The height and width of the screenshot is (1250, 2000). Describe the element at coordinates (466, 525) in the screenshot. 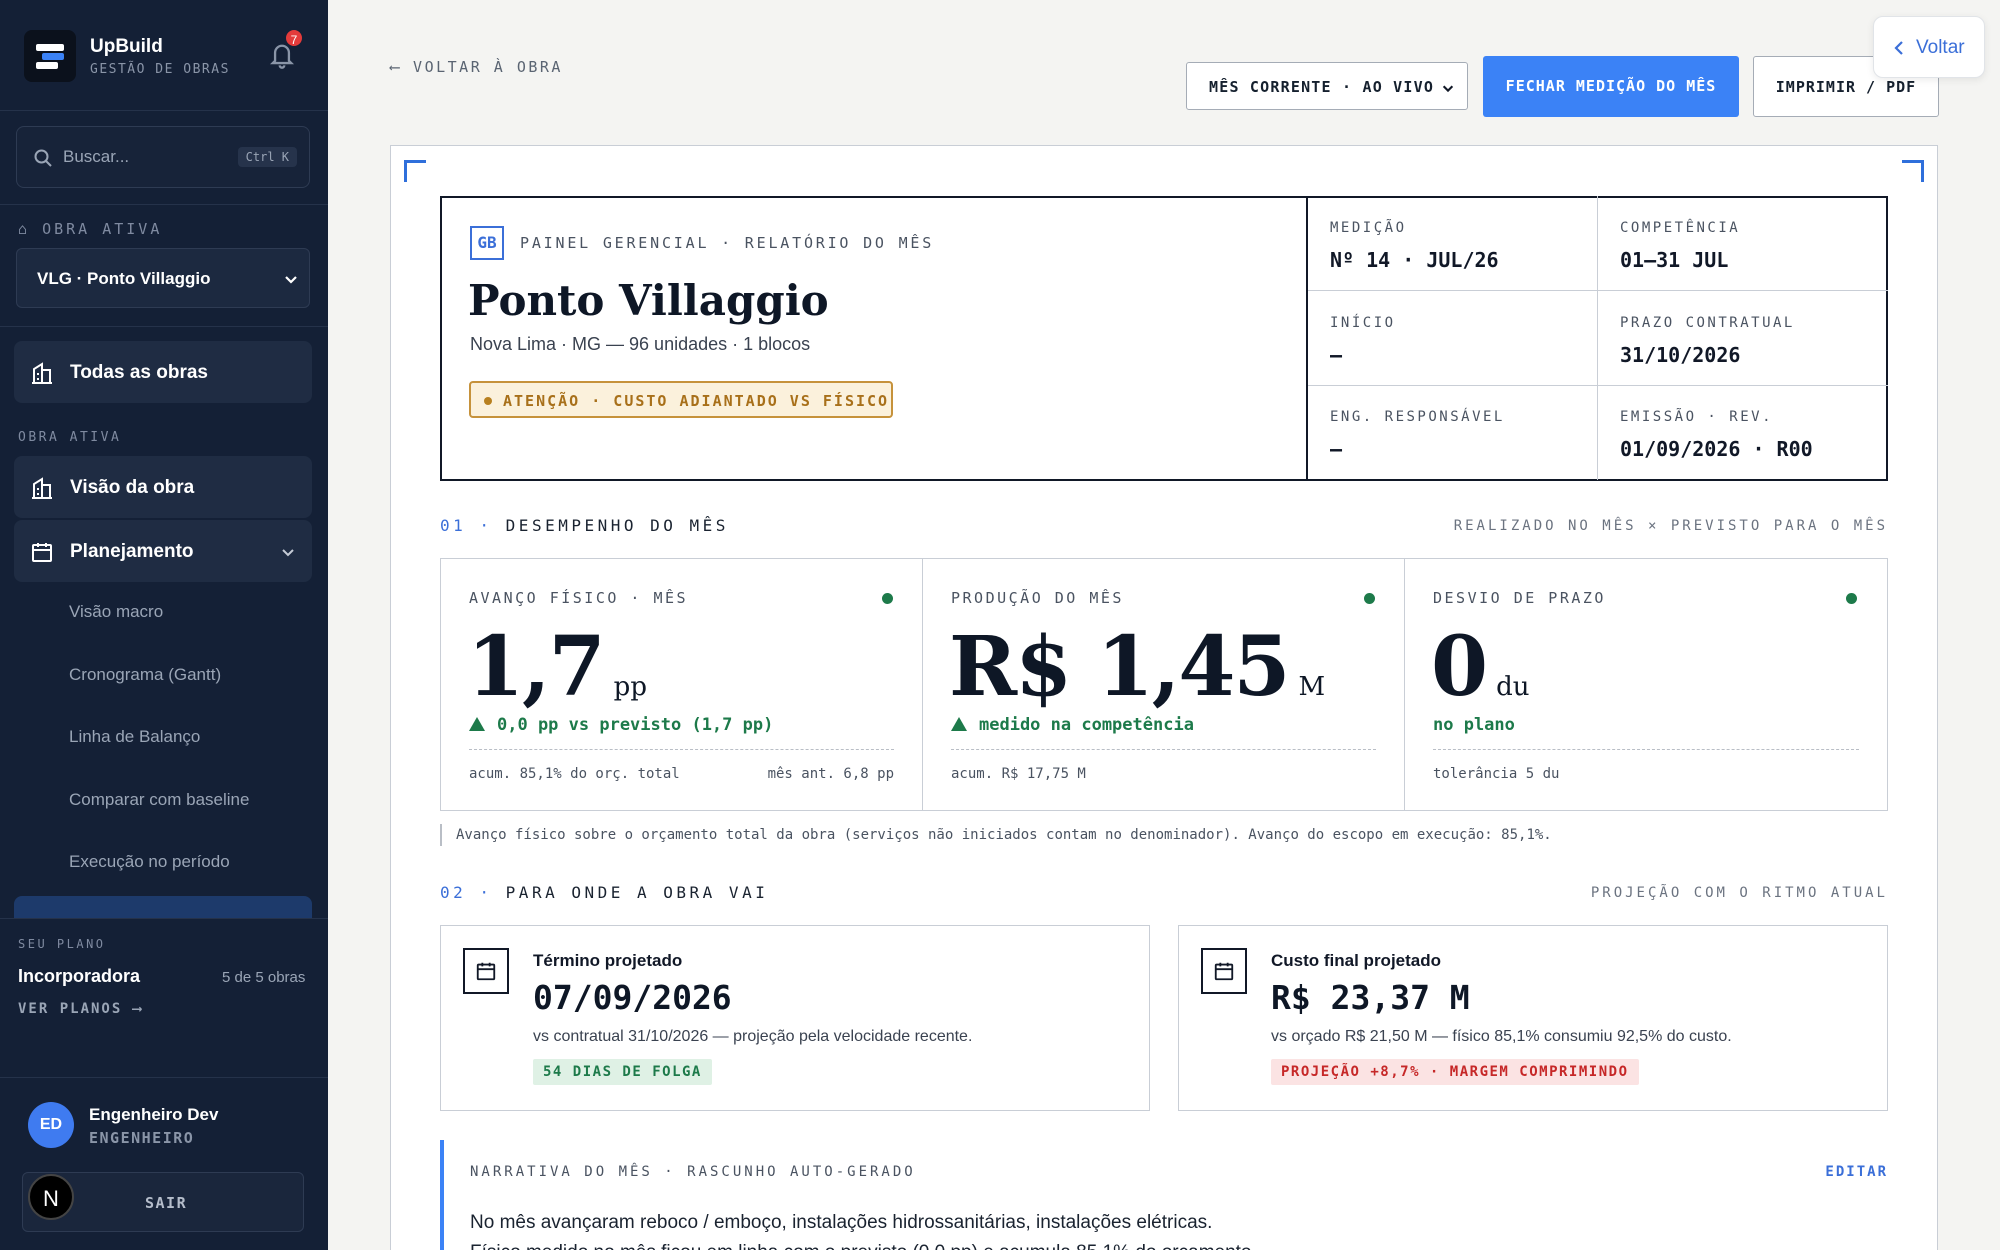

I see `section-number: 01 ·` at that location.